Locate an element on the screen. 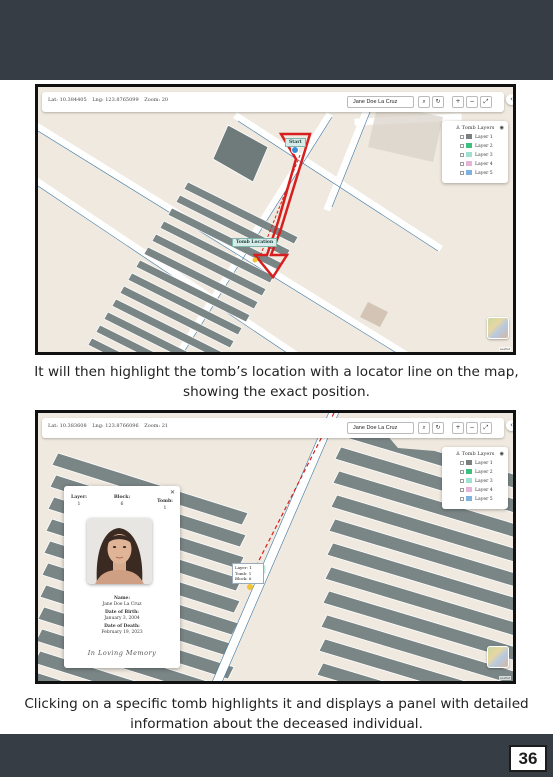 The width and height of the screenshot is (553, 777). zoom-readout: Zoom: 20 is located at coordinates (156, 100).